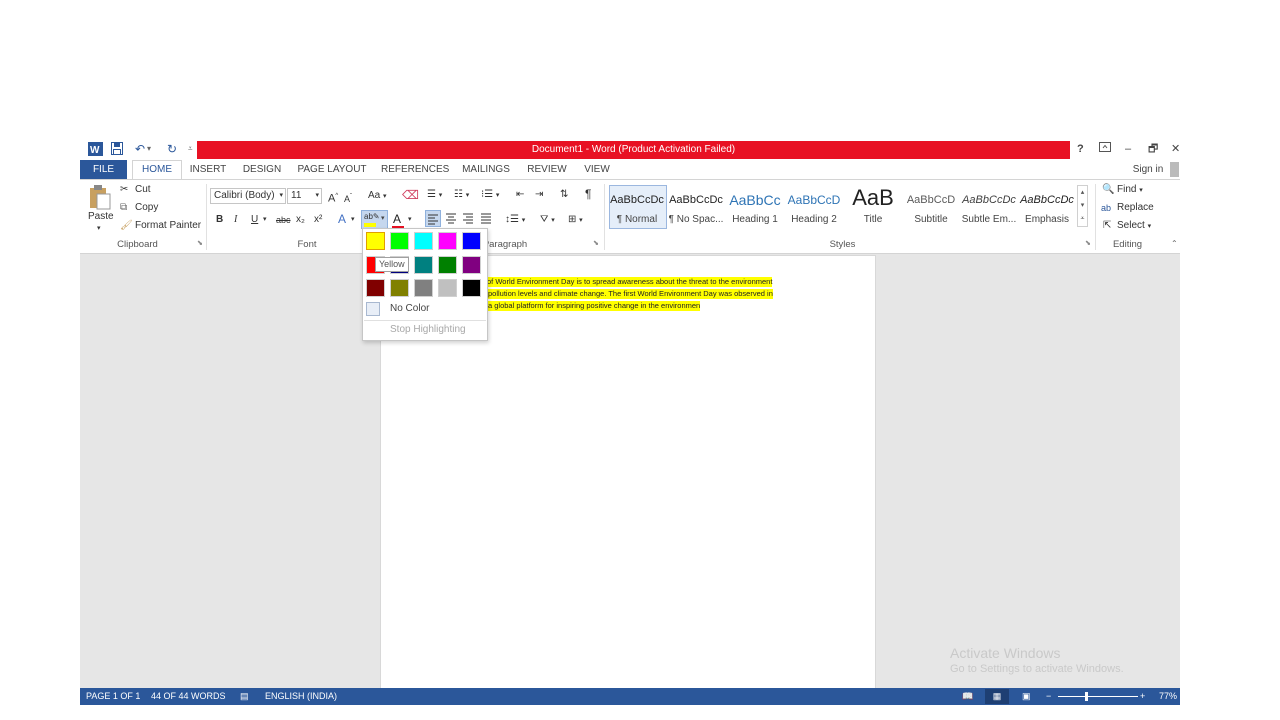 Image resolution: width=1280 pixels, height=720 pixels. I want to click on show-formatting-icon: ¶, so click(588, 194).